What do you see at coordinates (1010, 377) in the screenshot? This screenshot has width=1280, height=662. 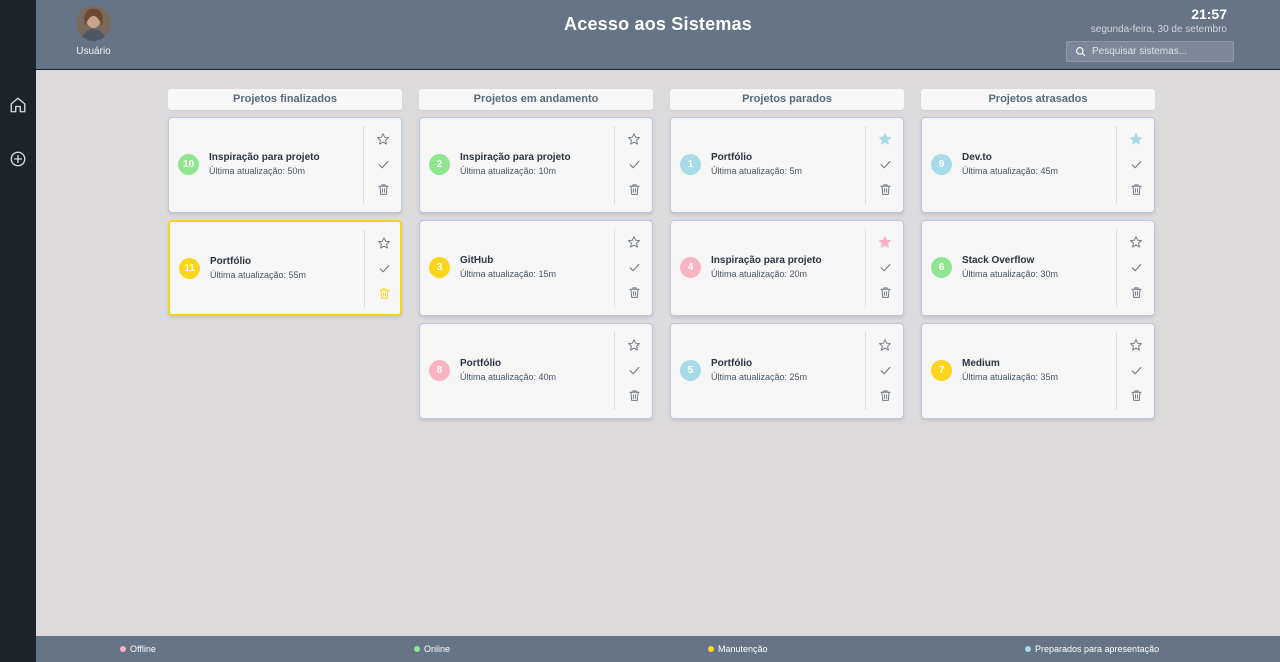 I see `card-last-update: Última atualização: 35m` at bounding box center [1010, 377].